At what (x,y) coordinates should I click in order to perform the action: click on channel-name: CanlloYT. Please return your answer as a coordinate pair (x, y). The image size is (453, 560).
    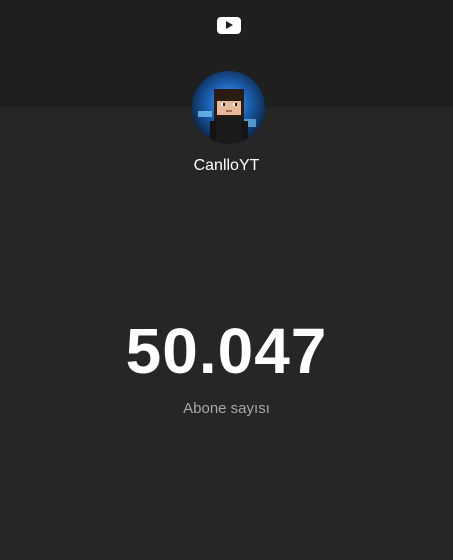
    Looking at the image, I should click on (226, 165).